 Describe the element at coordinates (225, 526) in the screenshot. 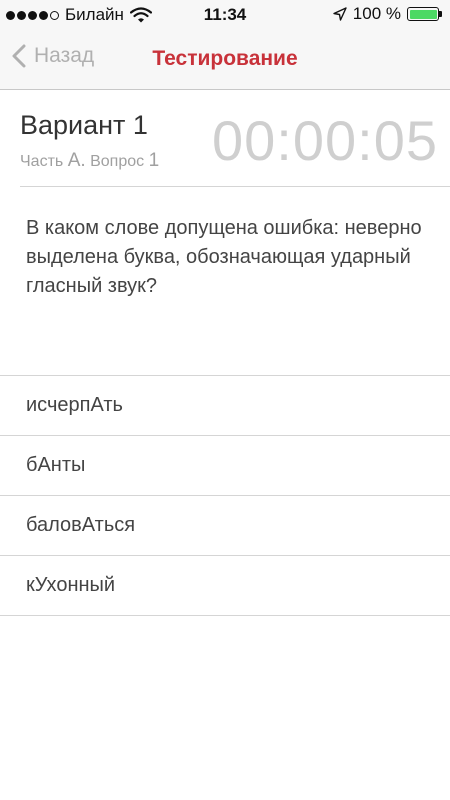

I see `answer-option: баловАться` at that location.